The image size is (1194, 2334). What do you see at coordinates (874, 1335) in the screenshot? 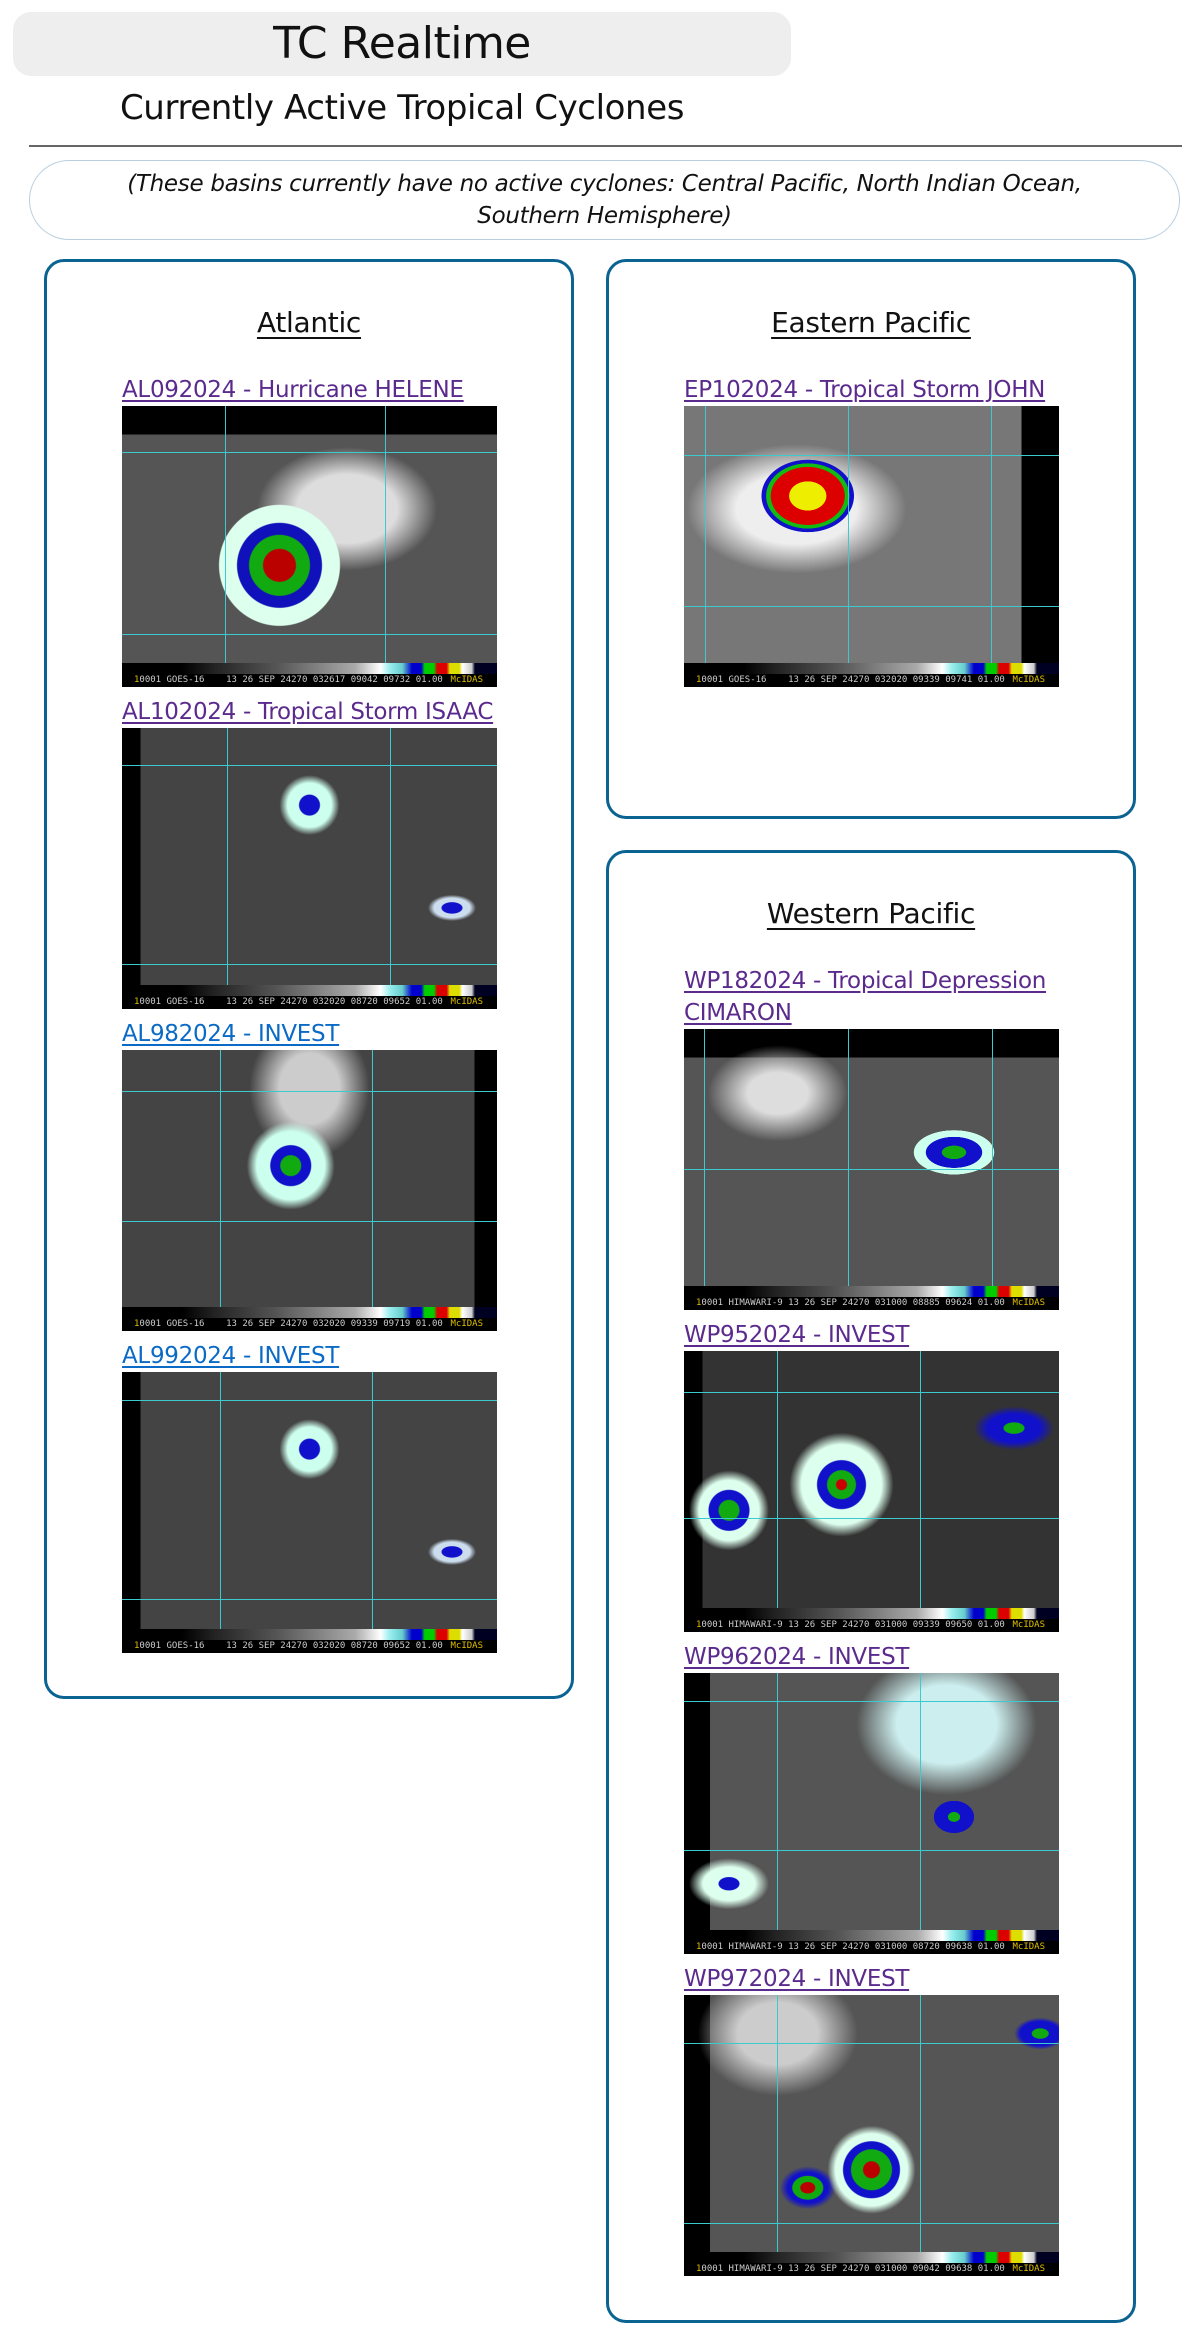
I see `storm-link: WP952024 - INVEST` at bounding box center [874, 1335].